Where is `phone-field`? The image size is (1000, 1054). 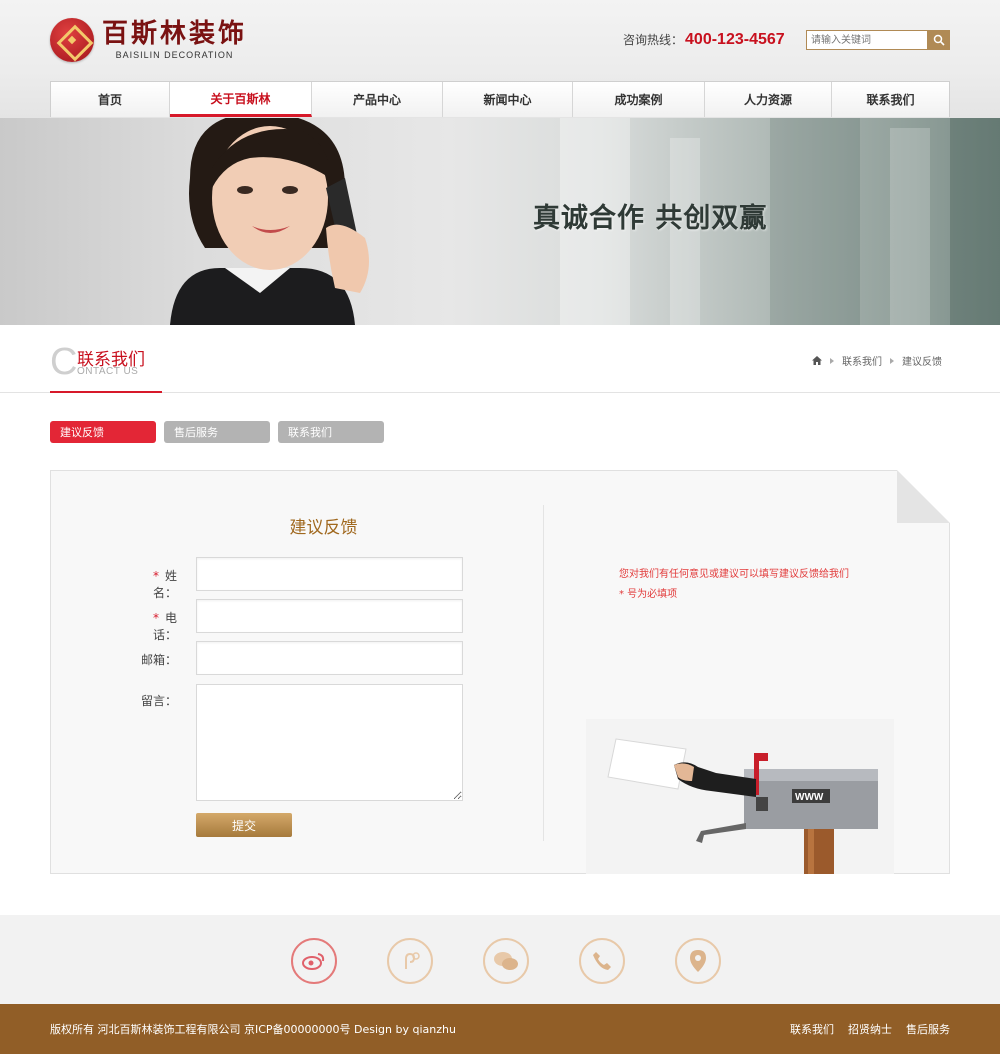
phone-field is located at coordinates (329, 616).